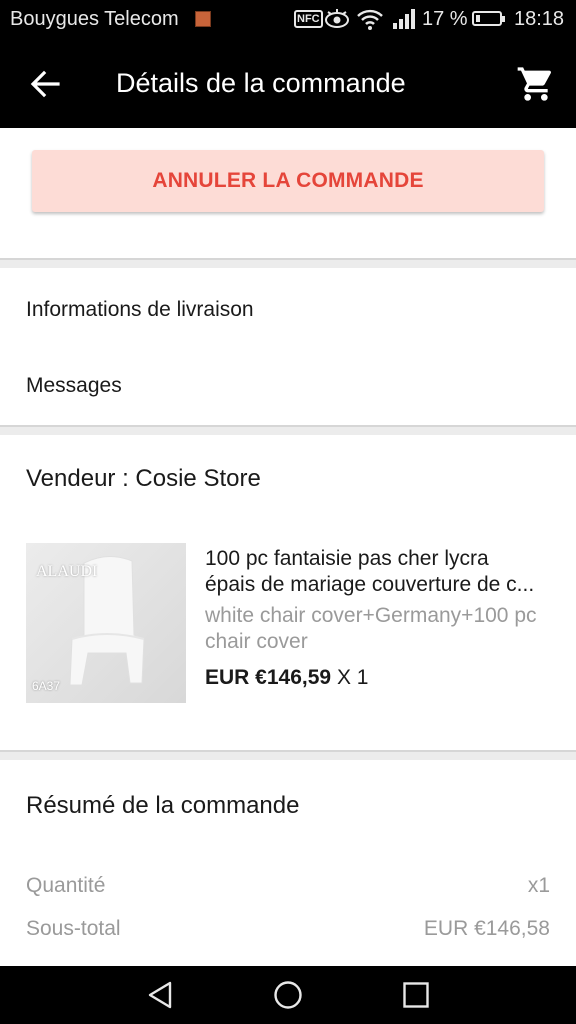  I want to click on summary-subtotal-label: Sous-total, so click(73, 928).